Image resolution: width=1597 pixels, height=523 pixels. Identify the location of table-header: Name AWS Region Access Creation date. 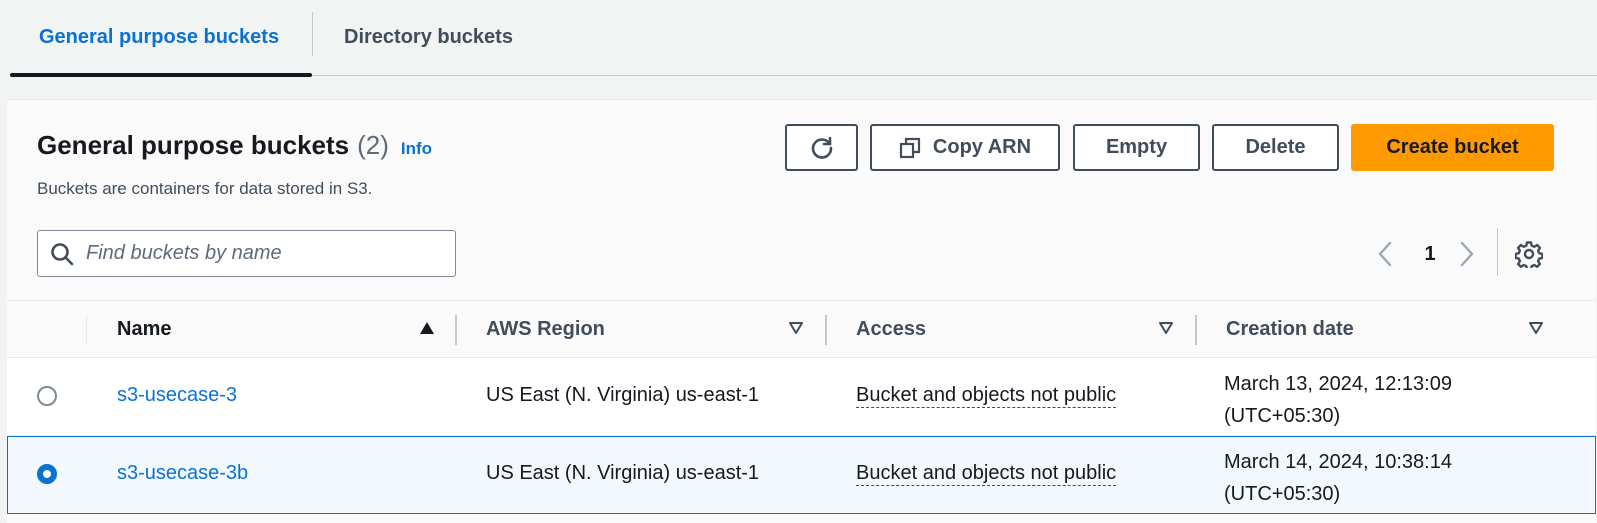
(801, 329).